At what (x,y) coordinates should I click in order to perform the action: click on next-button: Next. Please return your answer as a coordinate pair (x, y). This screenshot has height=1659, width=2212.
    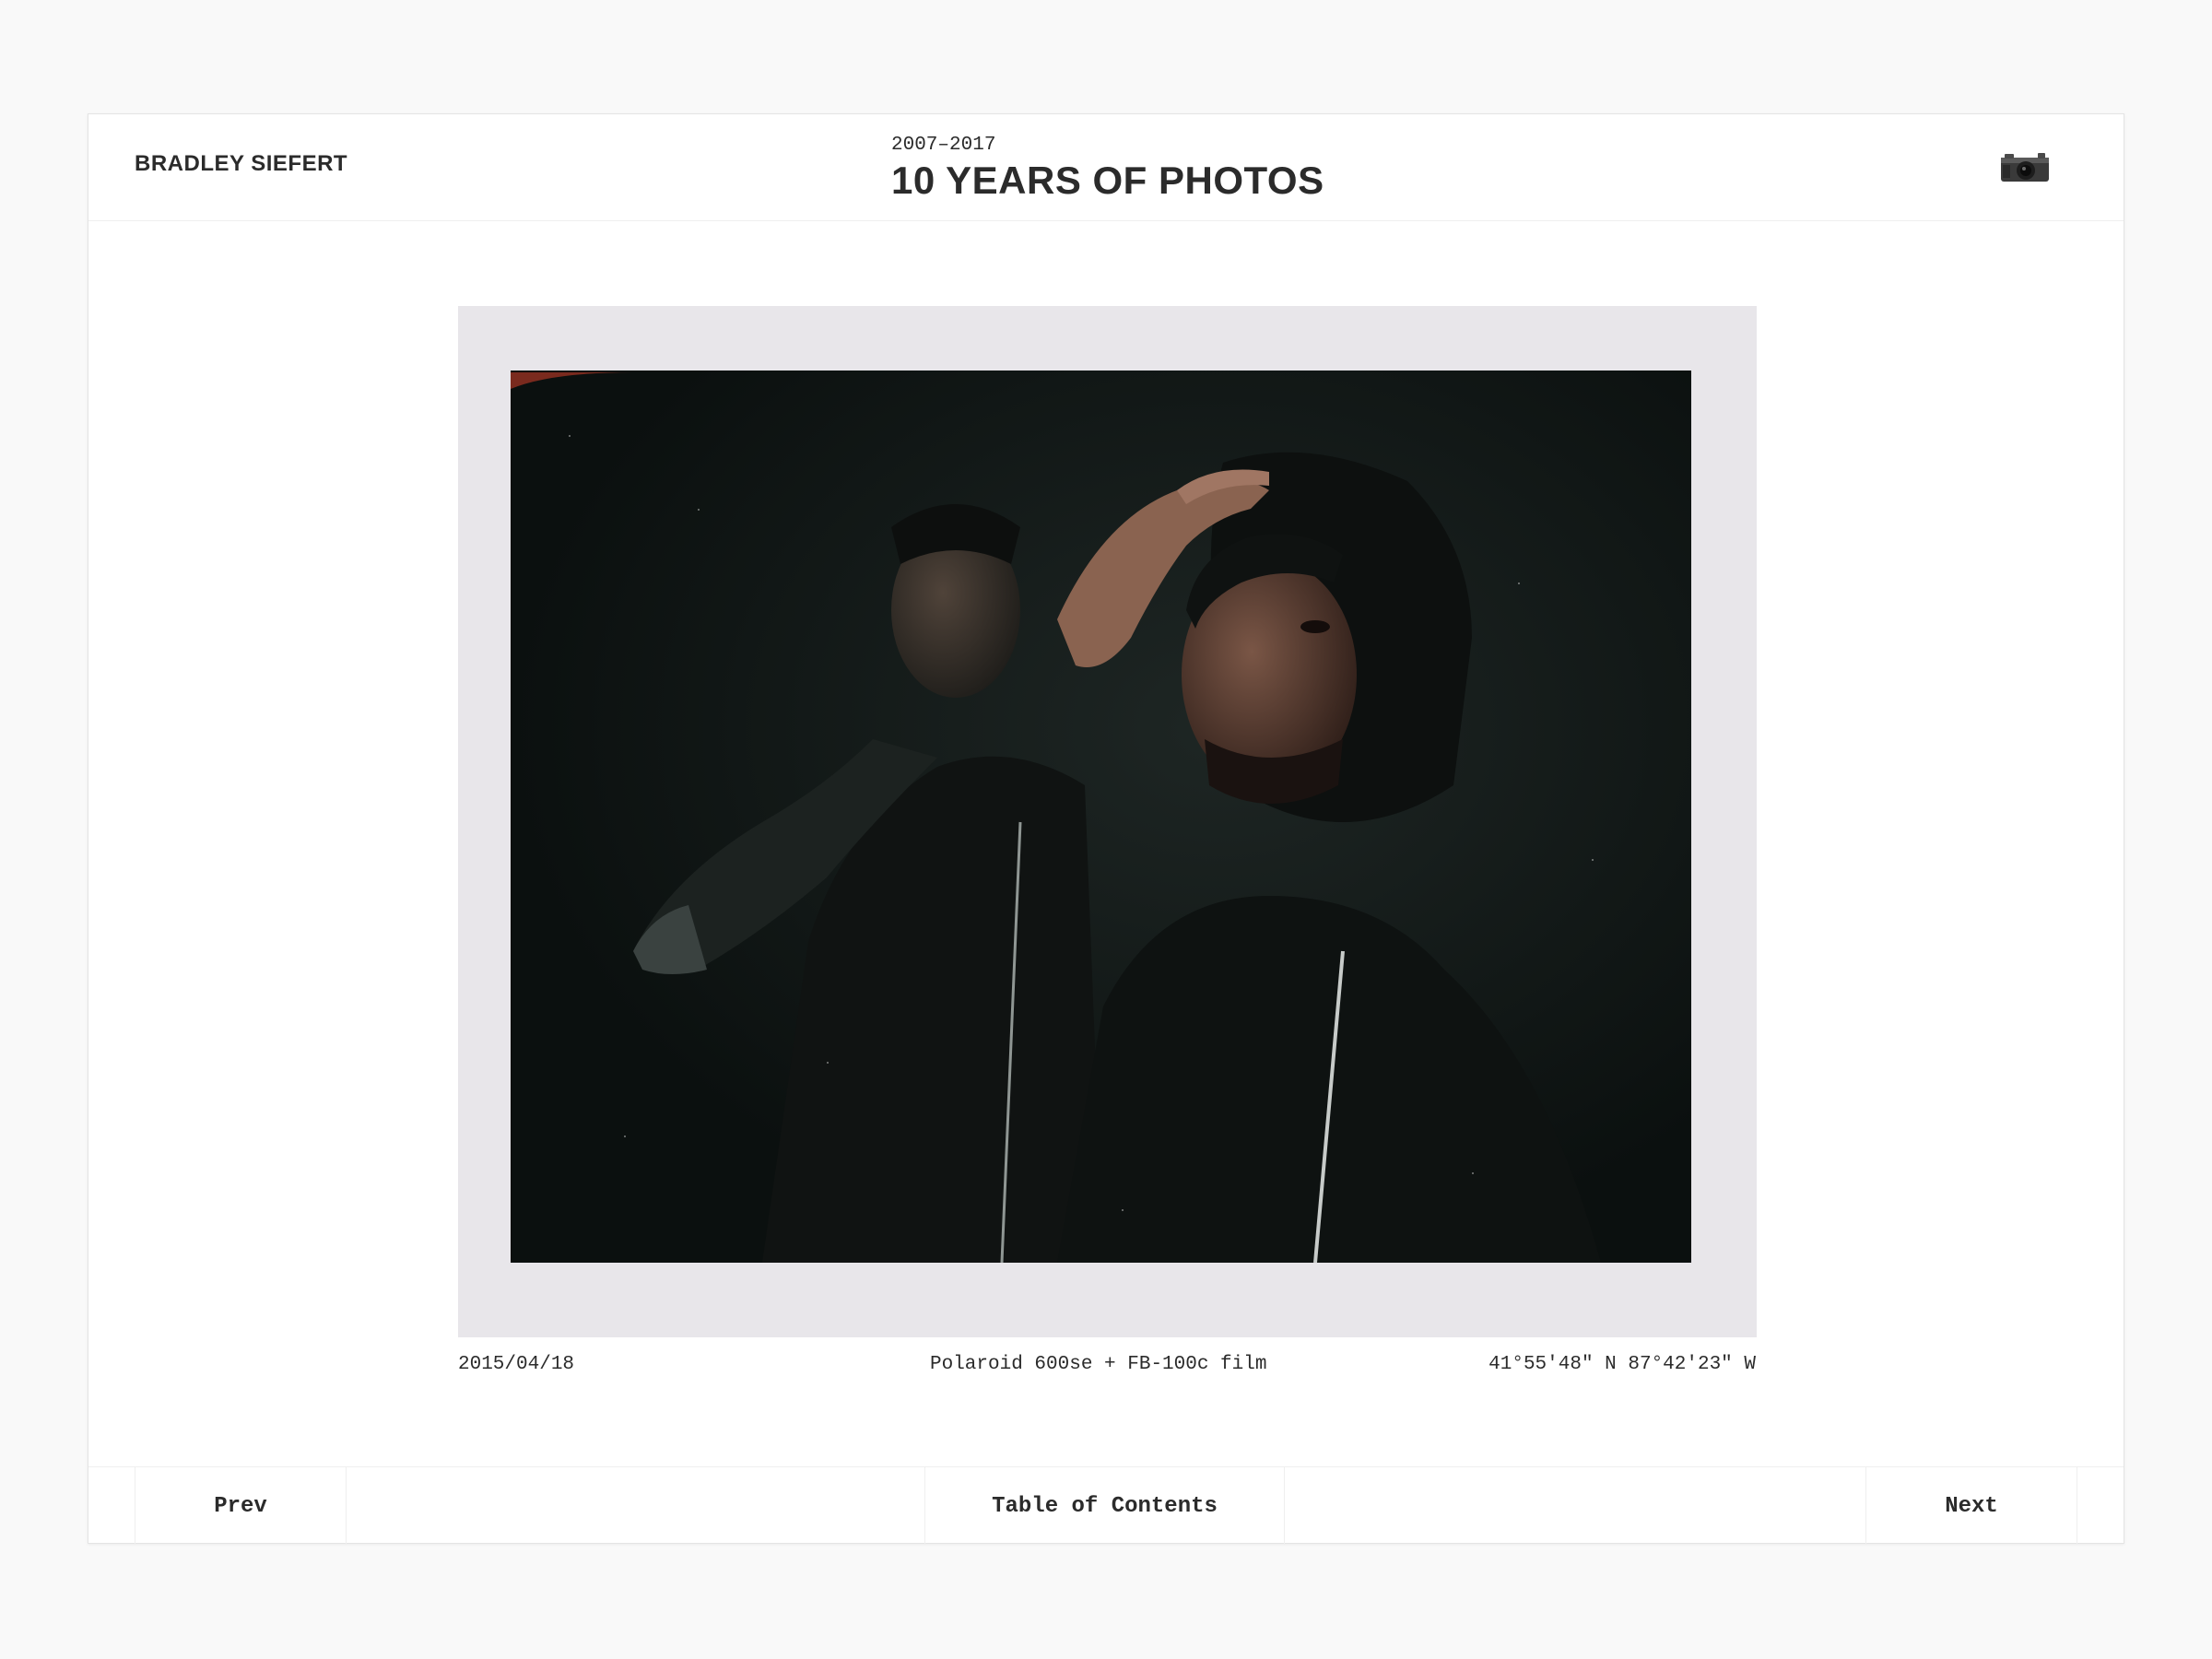
    Looking at the image, I should click on (1971, 1506).